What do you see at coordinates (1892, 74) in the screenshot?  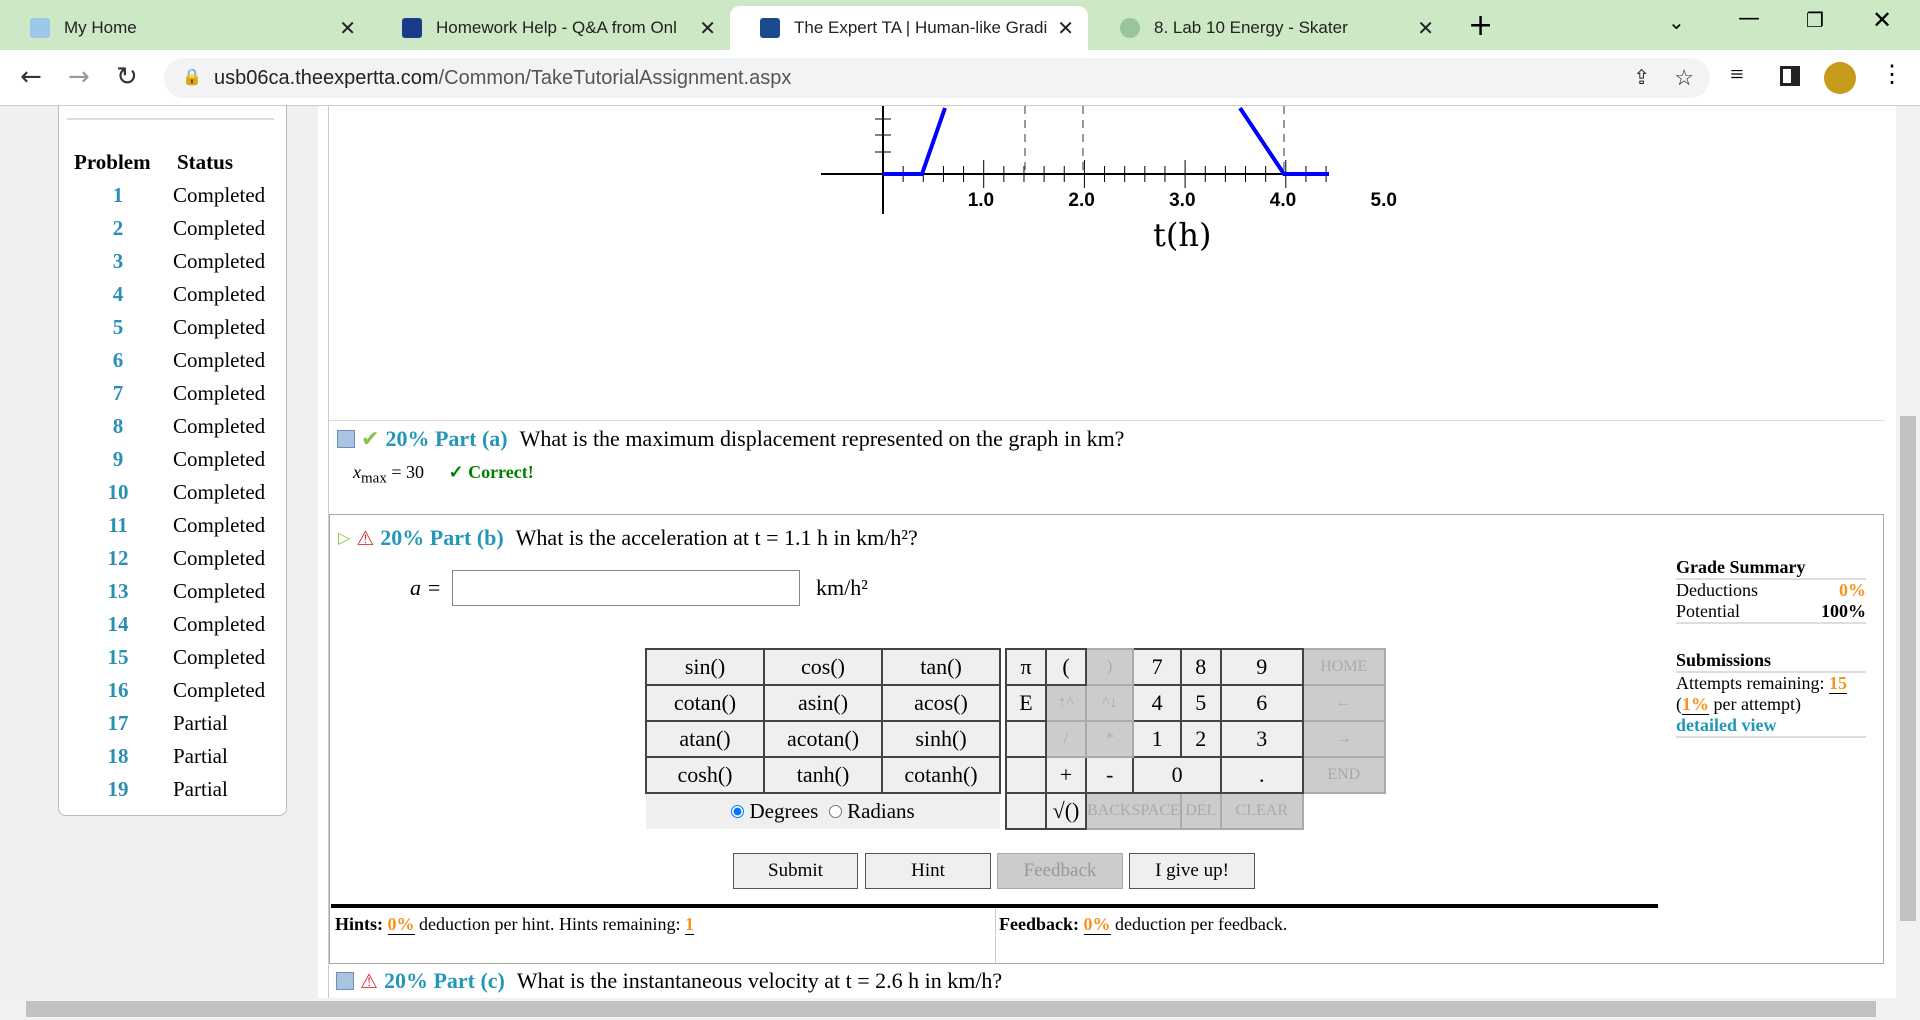 I see `menu-icon: ⋮` at bounding box center [1892, 74].